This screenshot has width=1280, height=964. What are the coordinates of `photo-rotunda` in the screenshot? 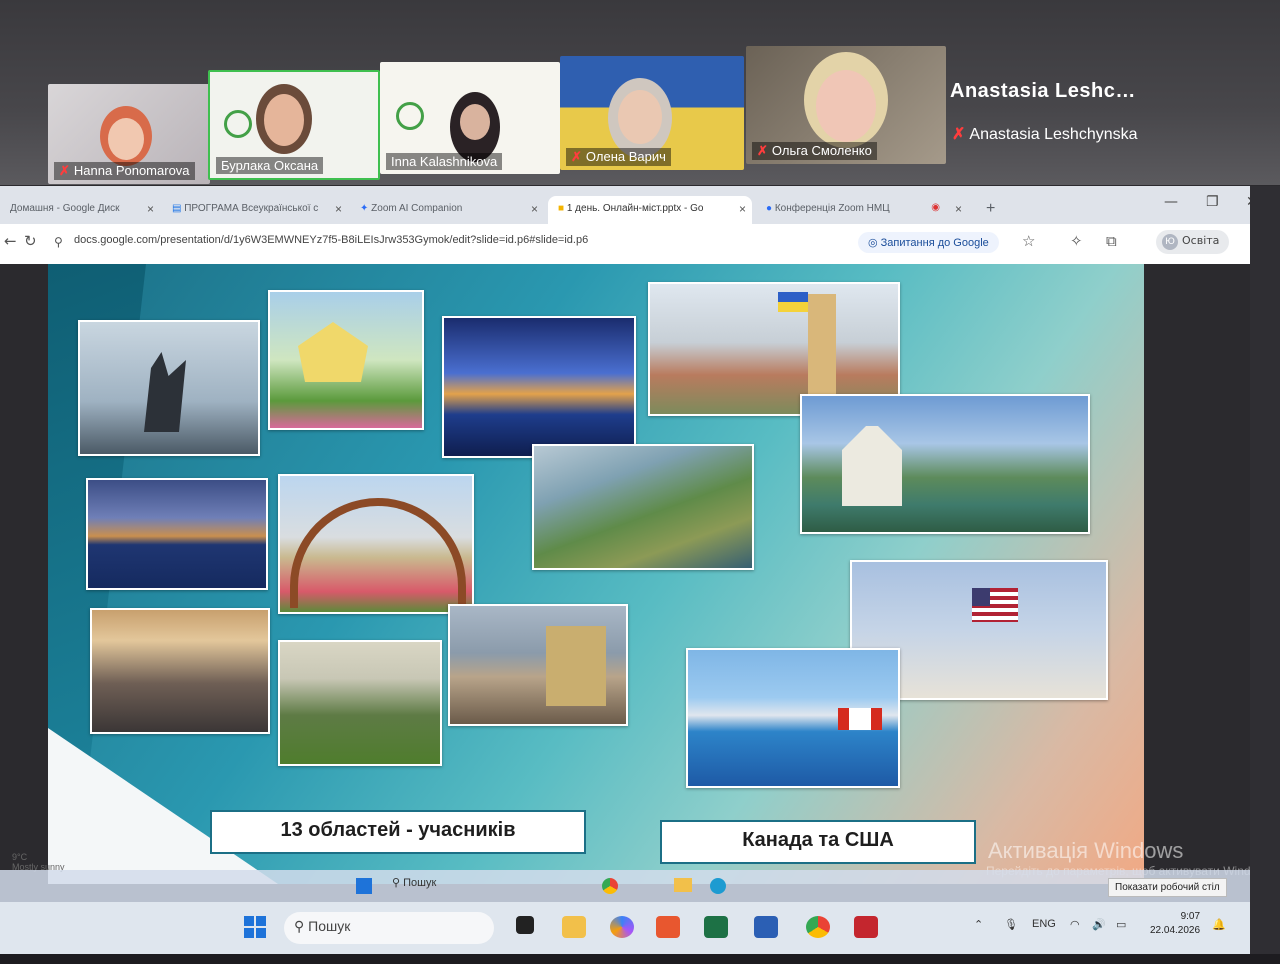 It's located at (333, 352).